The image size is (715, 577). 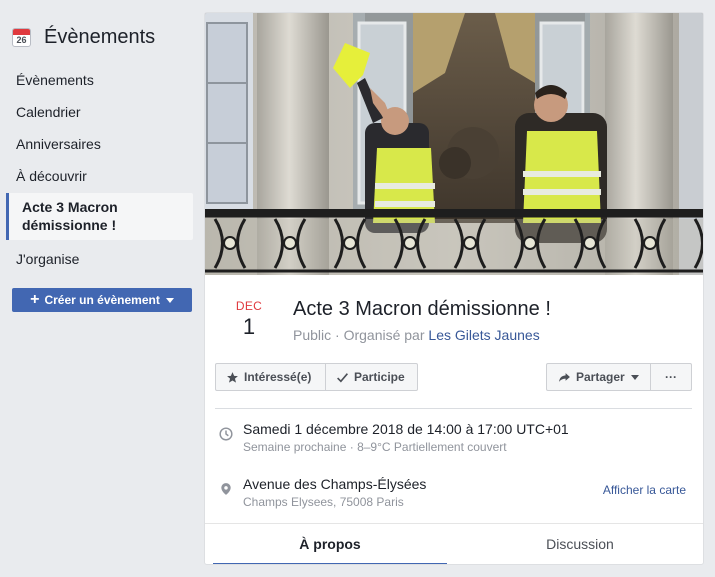 What do you see at coordinates (249, 326) in the screenshot?
I see `event-day: 1` at bounding box center [249, 326].